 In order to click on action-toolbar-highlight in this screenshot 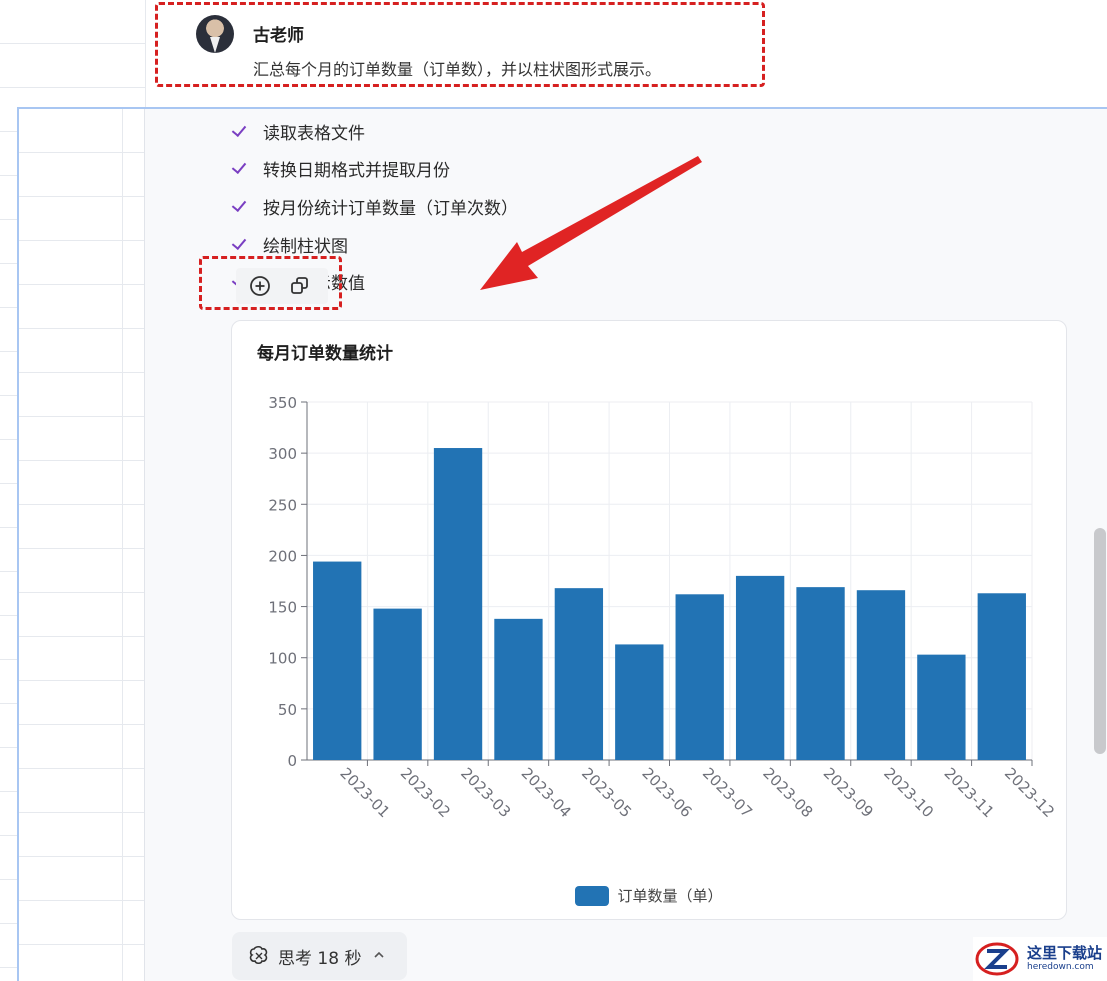, I will do `click(270, 283)`.